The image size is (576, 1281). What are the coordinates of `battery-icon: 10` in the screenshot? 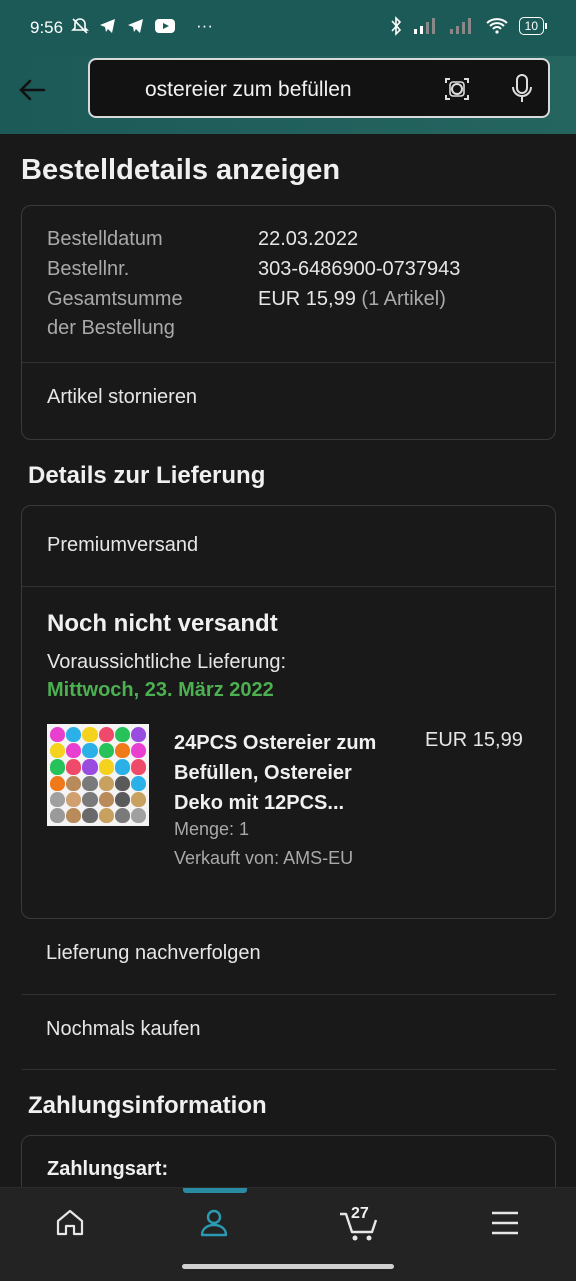 It's located at (533, 26).